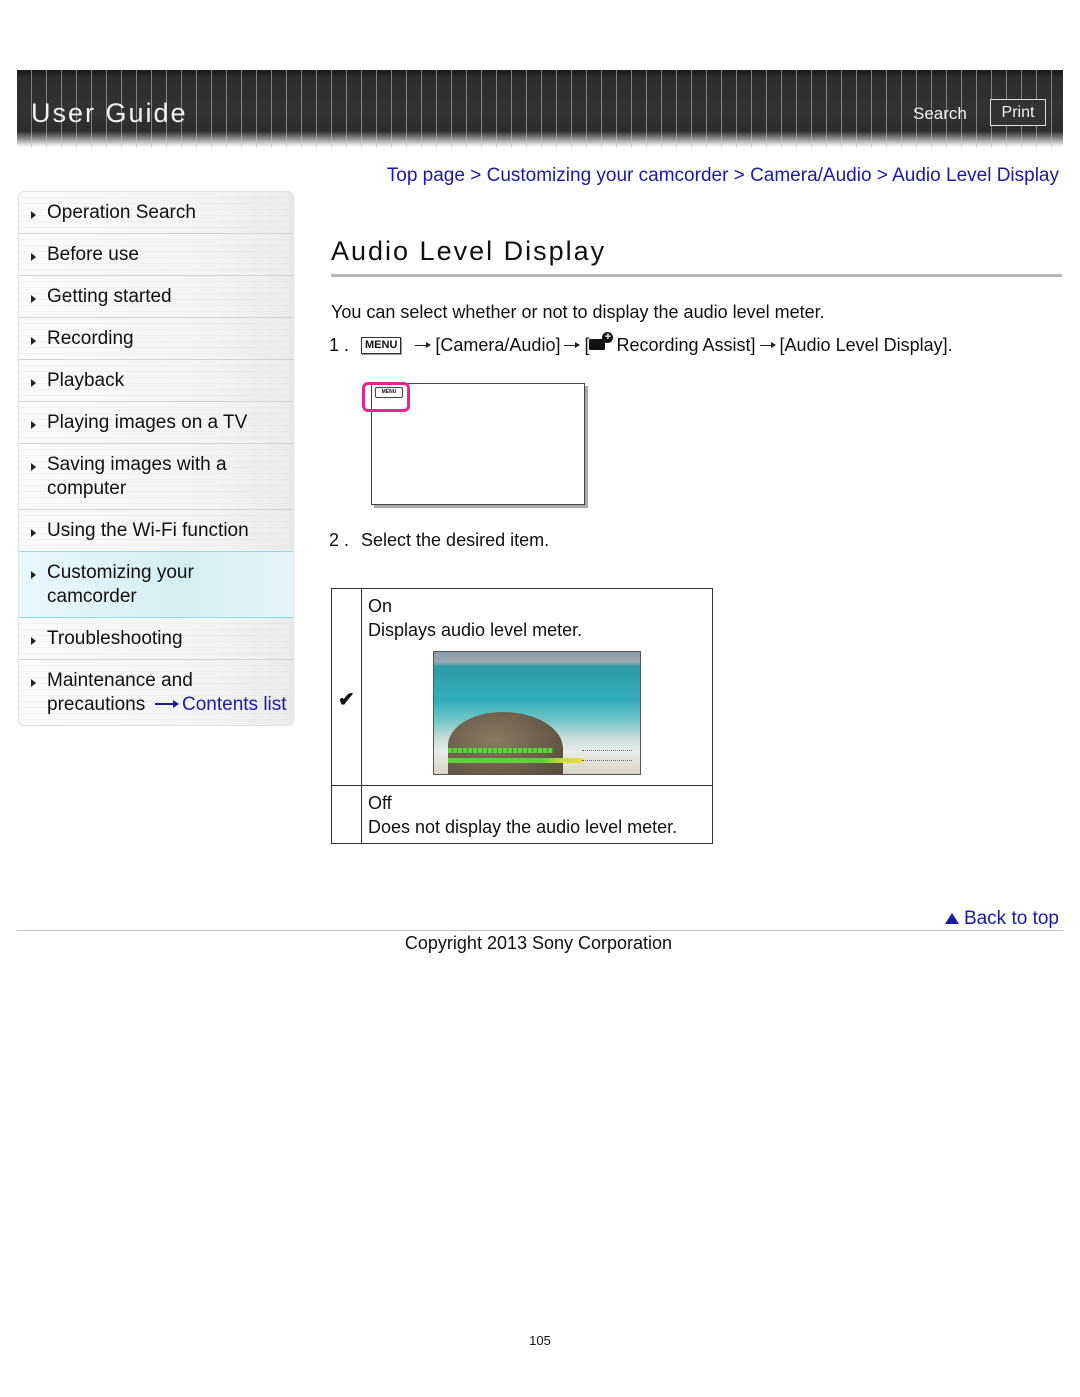  What do you see at coordinates (346, 814) in the screenshot?
I see `selected-cell` at bounding box center [346, 814].